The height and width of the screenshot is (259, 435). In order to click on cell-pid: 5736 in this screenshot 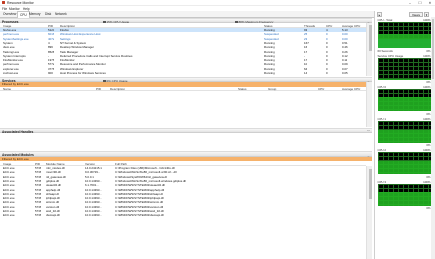, I will do `click(38, 215)`.